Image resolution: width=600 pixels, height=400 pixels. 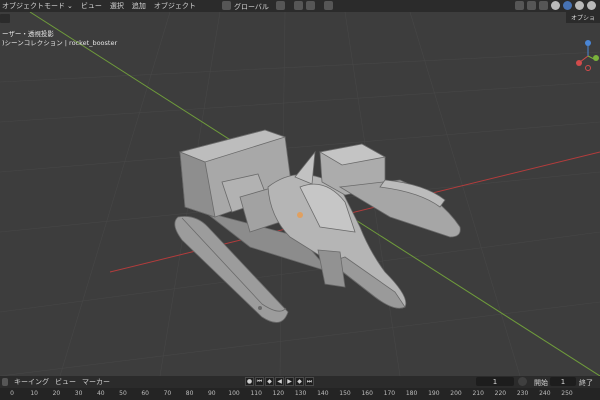 What do you see at coordinates (456, 393) in the screenshot?
I see `ruler-tick: 200` at bounding box center [456, 393].